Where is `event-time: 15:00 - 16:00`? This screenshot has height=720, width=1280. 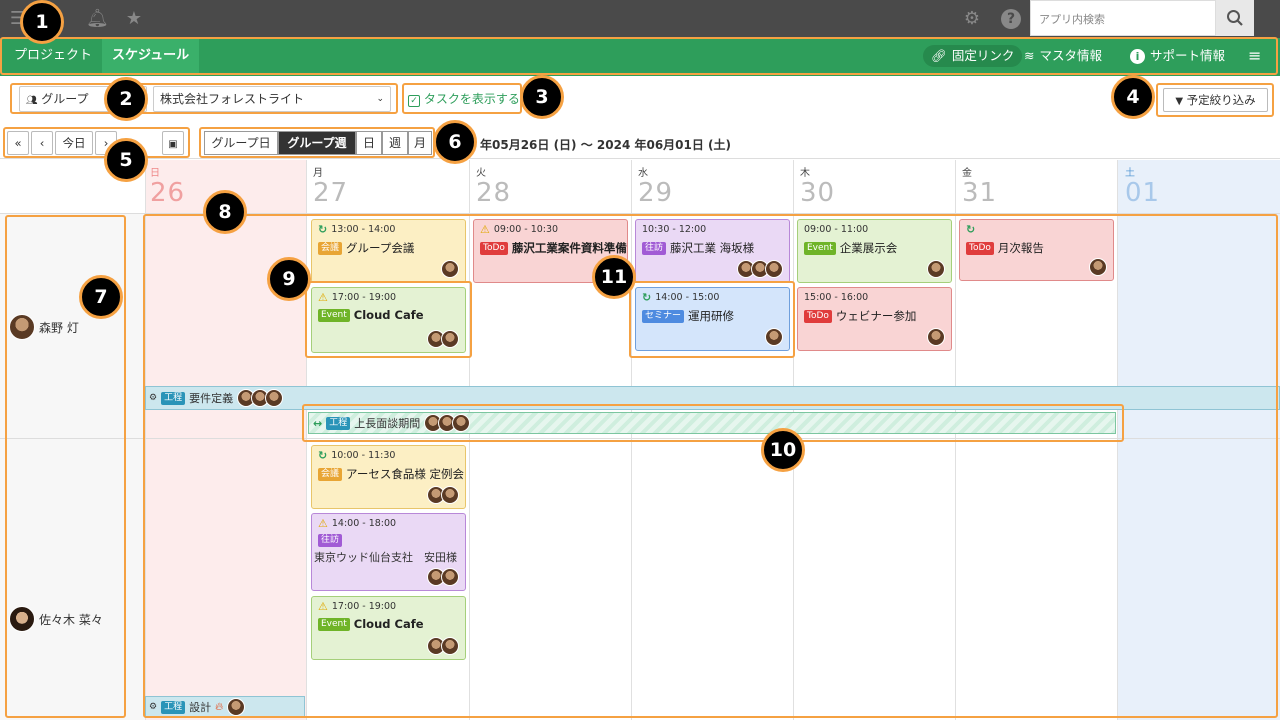
event-time: 15:00 - 16:00 is located at coordinates (836, 297).